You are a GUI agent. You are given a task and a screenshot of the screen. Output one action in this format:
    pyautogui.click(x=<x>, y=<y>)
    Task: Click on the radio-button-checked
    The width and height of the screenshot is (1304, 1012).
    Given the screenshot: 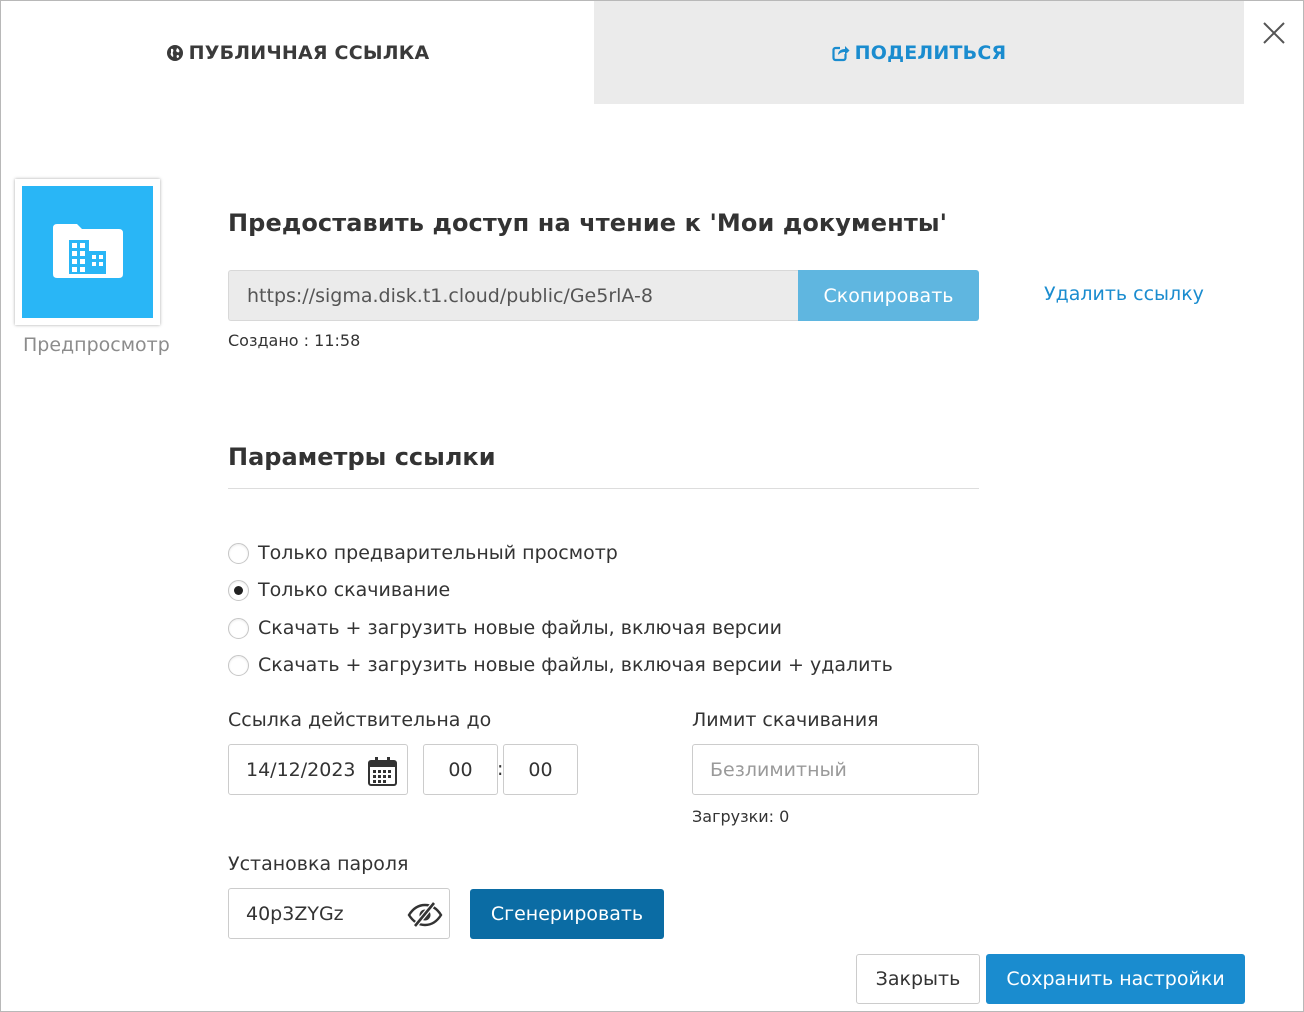 What is the action you would take?
    pyautogui.click(x=238, y=590)
    